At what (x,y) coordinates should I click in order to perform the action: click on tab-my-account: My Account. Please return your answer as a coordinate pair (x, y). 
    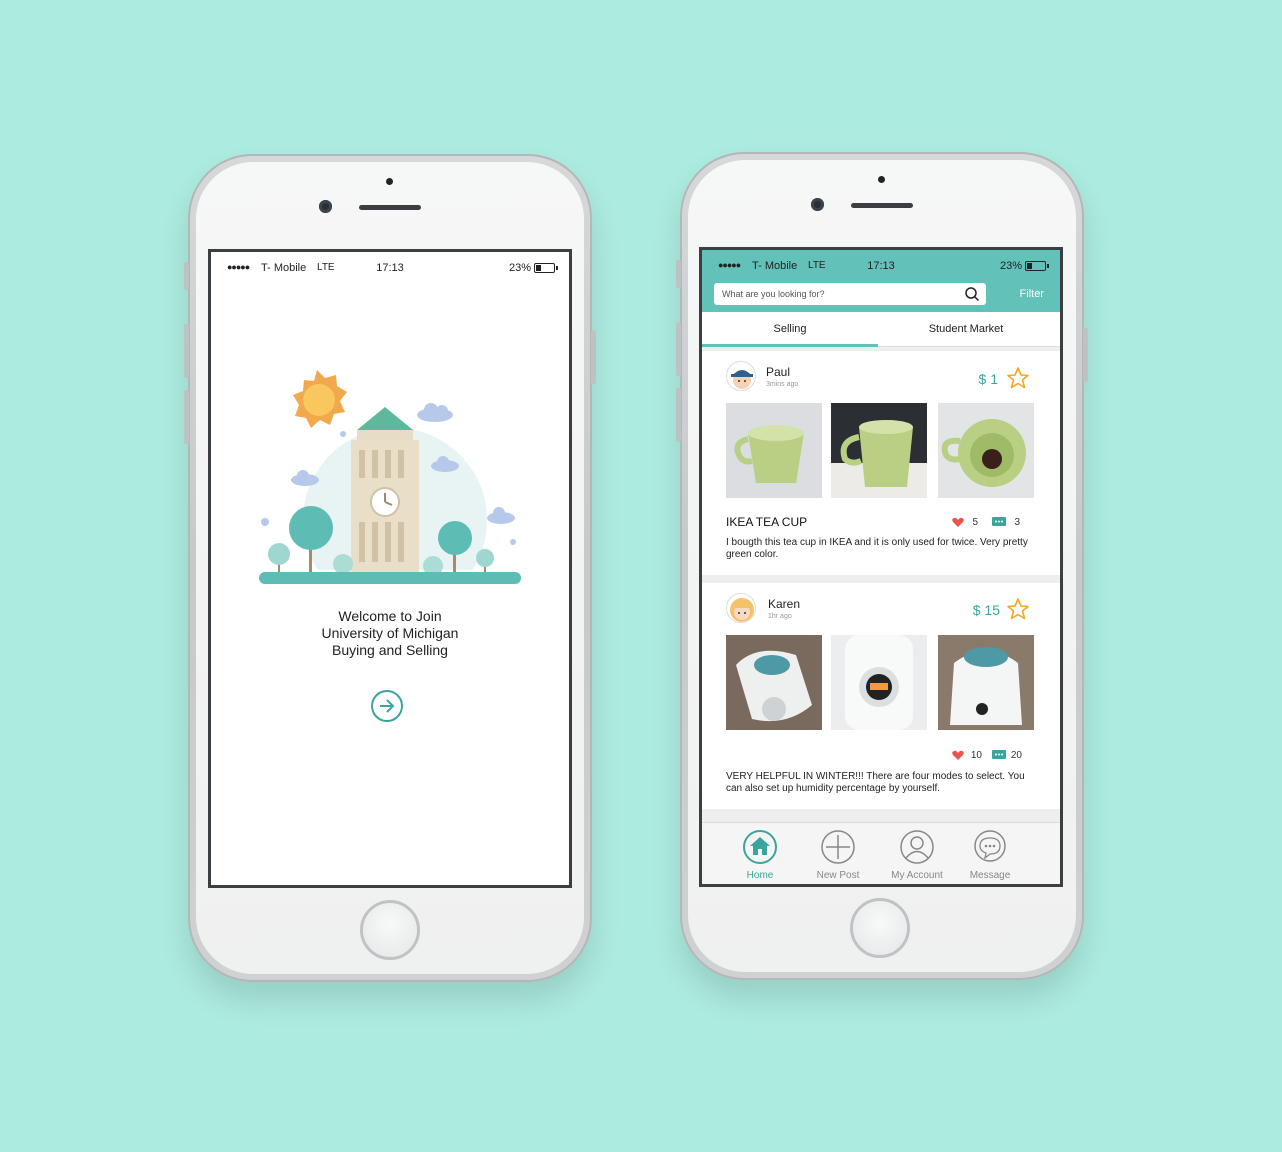
    Looking at the image, I should click on (917, 855).